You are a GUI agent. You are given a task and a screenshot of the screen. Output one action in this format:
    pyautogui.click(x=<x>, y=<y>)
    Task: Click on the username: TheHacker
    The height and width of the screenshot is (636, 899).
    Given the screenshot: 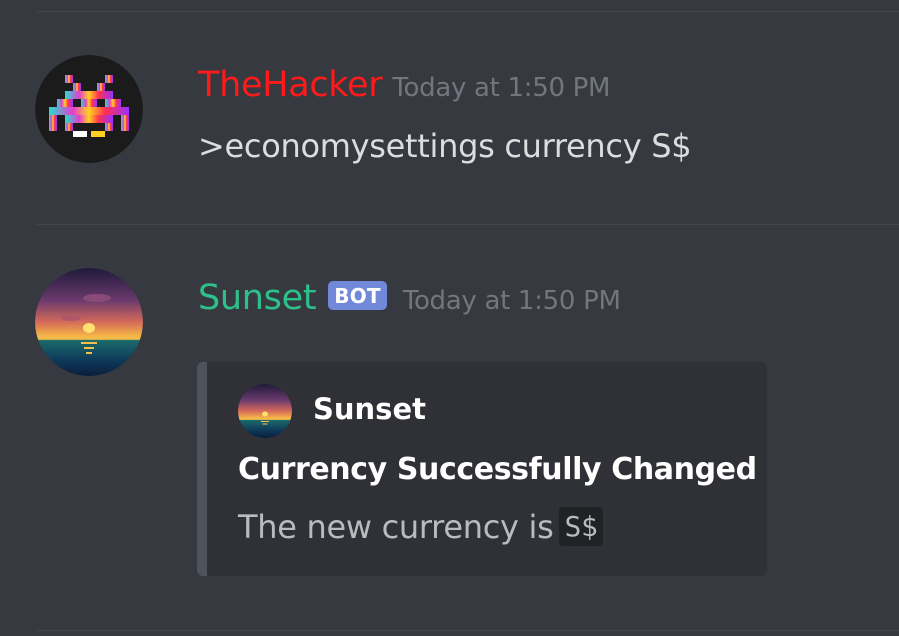 What is the action you would take?
    pyautogui.click(x=290, y=85)
    